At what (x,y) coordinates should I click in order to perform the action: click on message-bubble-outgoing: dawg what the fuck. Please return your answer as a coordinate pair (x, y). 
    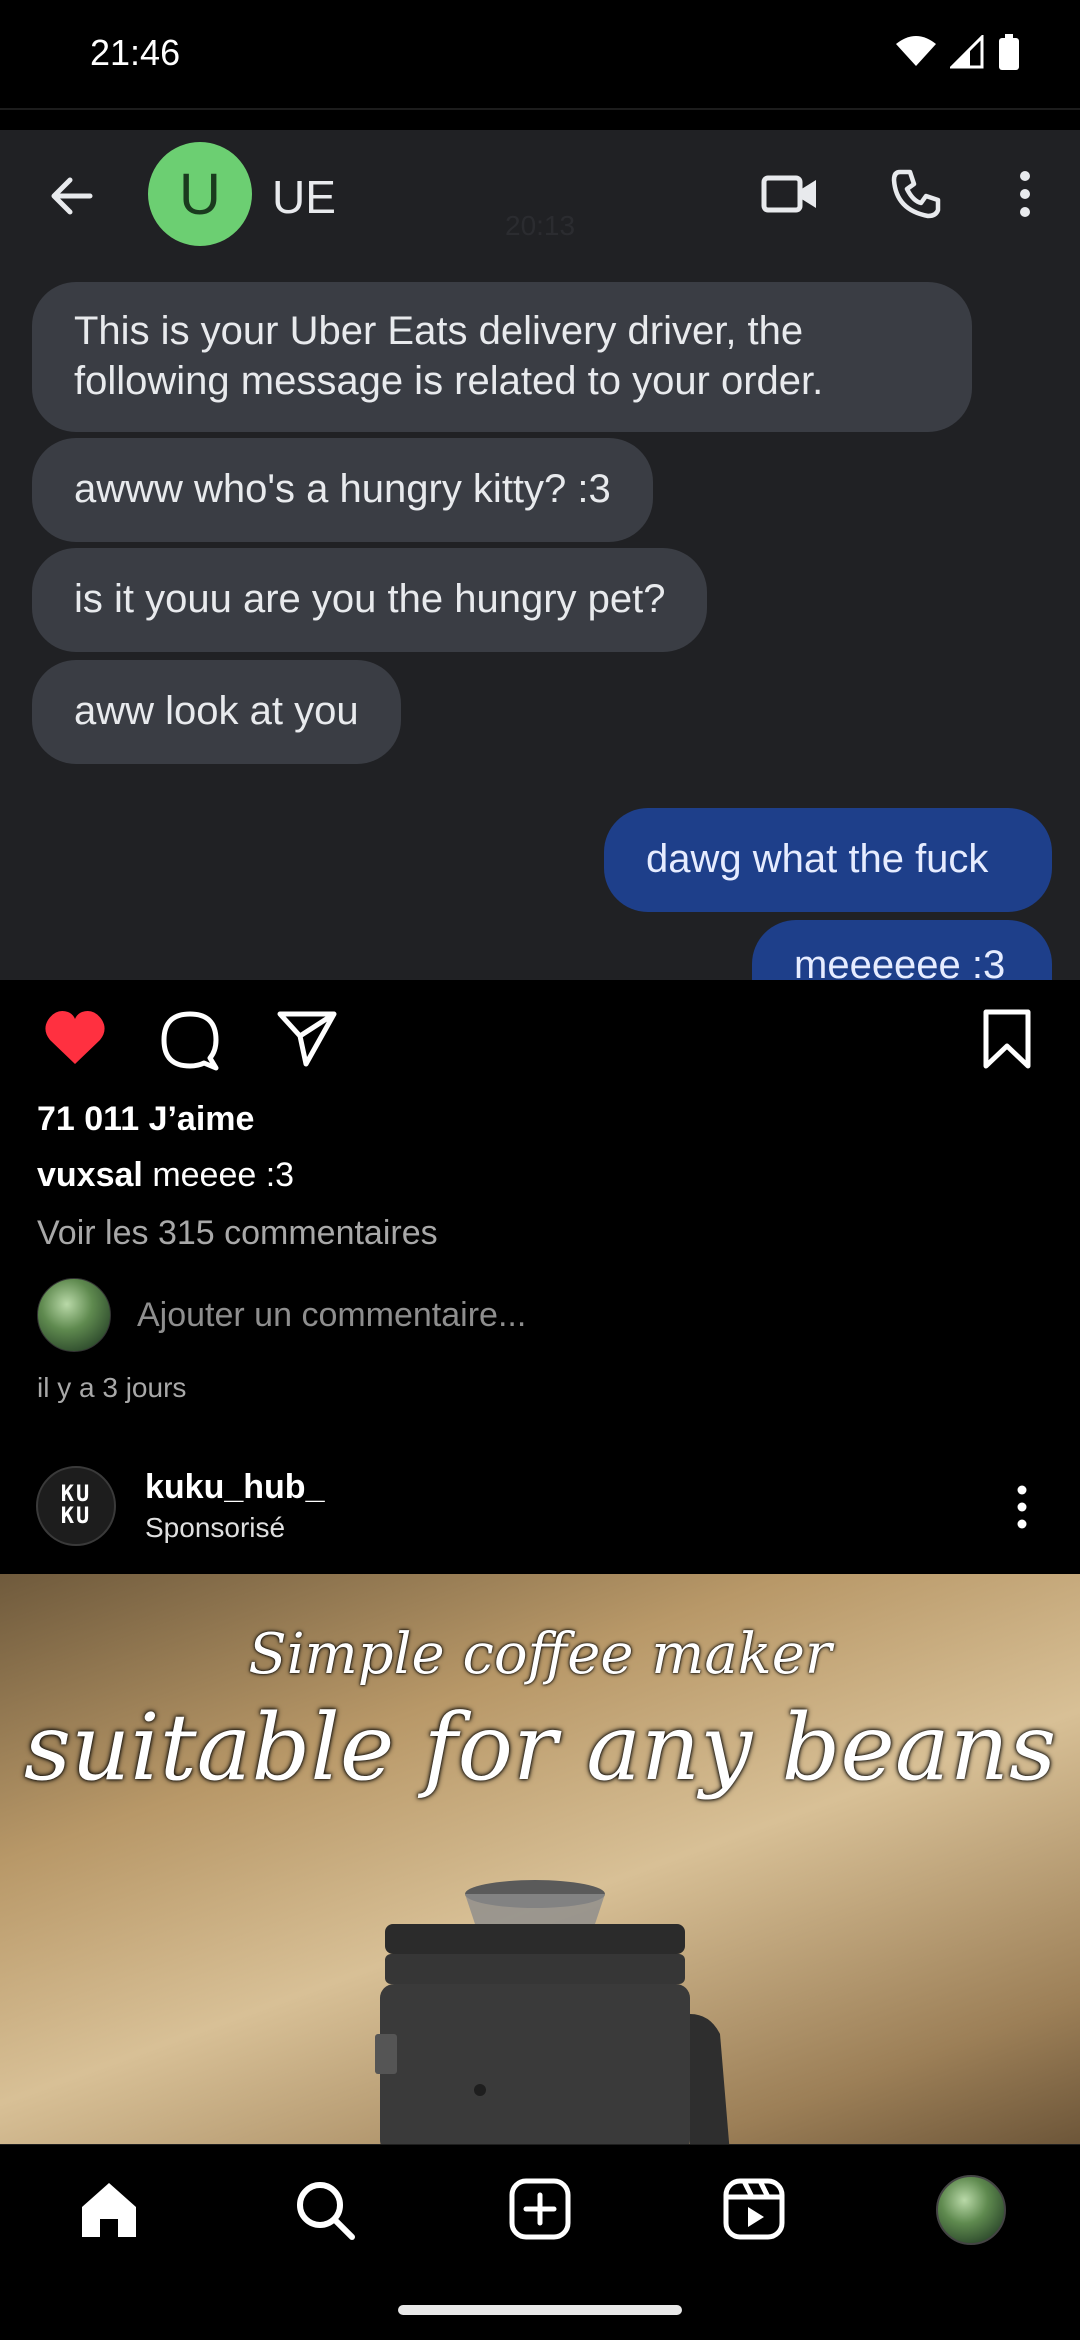
    Looking at the image, I should click on (828, 860).